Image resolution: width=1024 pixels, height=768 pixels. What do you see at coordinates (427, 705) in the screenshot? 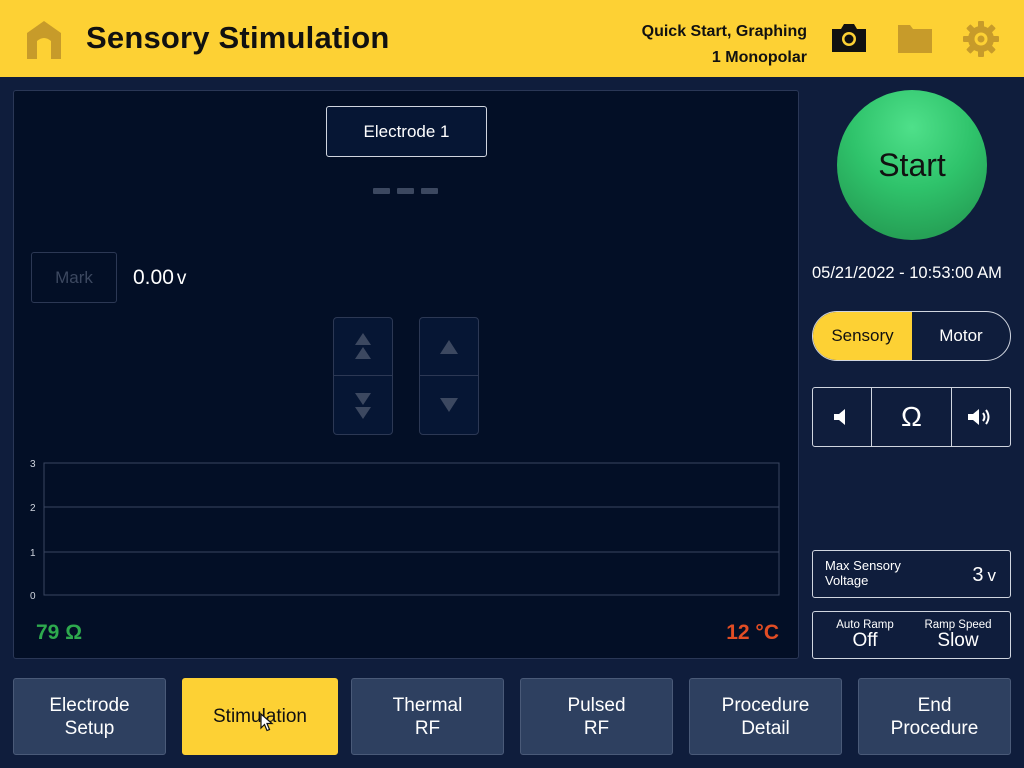
I see `nav-label-line1: Thermal` at bounding box center [427, 705].